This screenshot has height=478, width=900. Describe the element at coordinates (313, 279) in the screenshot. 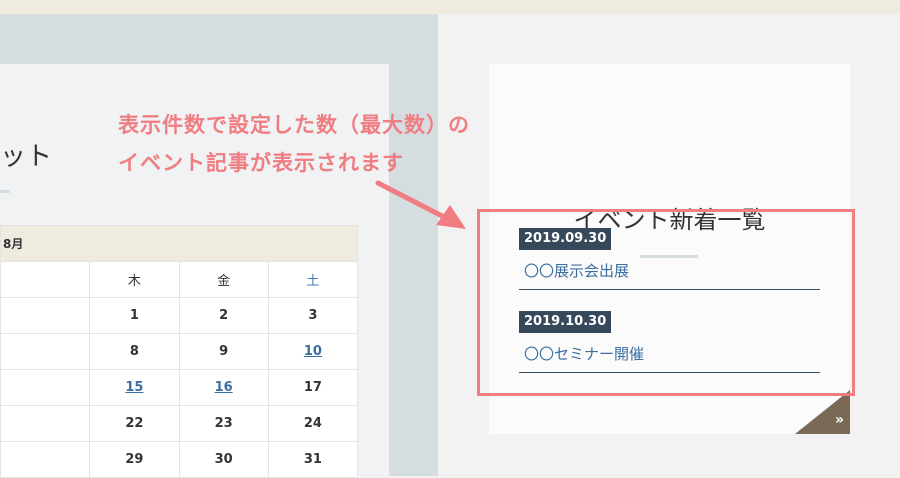

I see `weekday-header-saturday: 土` at that location.